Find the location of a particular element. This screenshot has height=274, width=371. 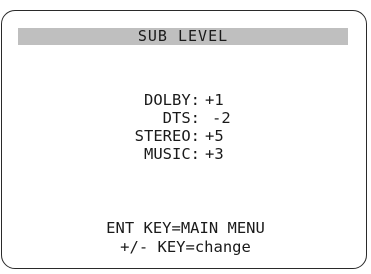

level-row-stereo: STEREO: +5 is located at coordinates (112, 136).